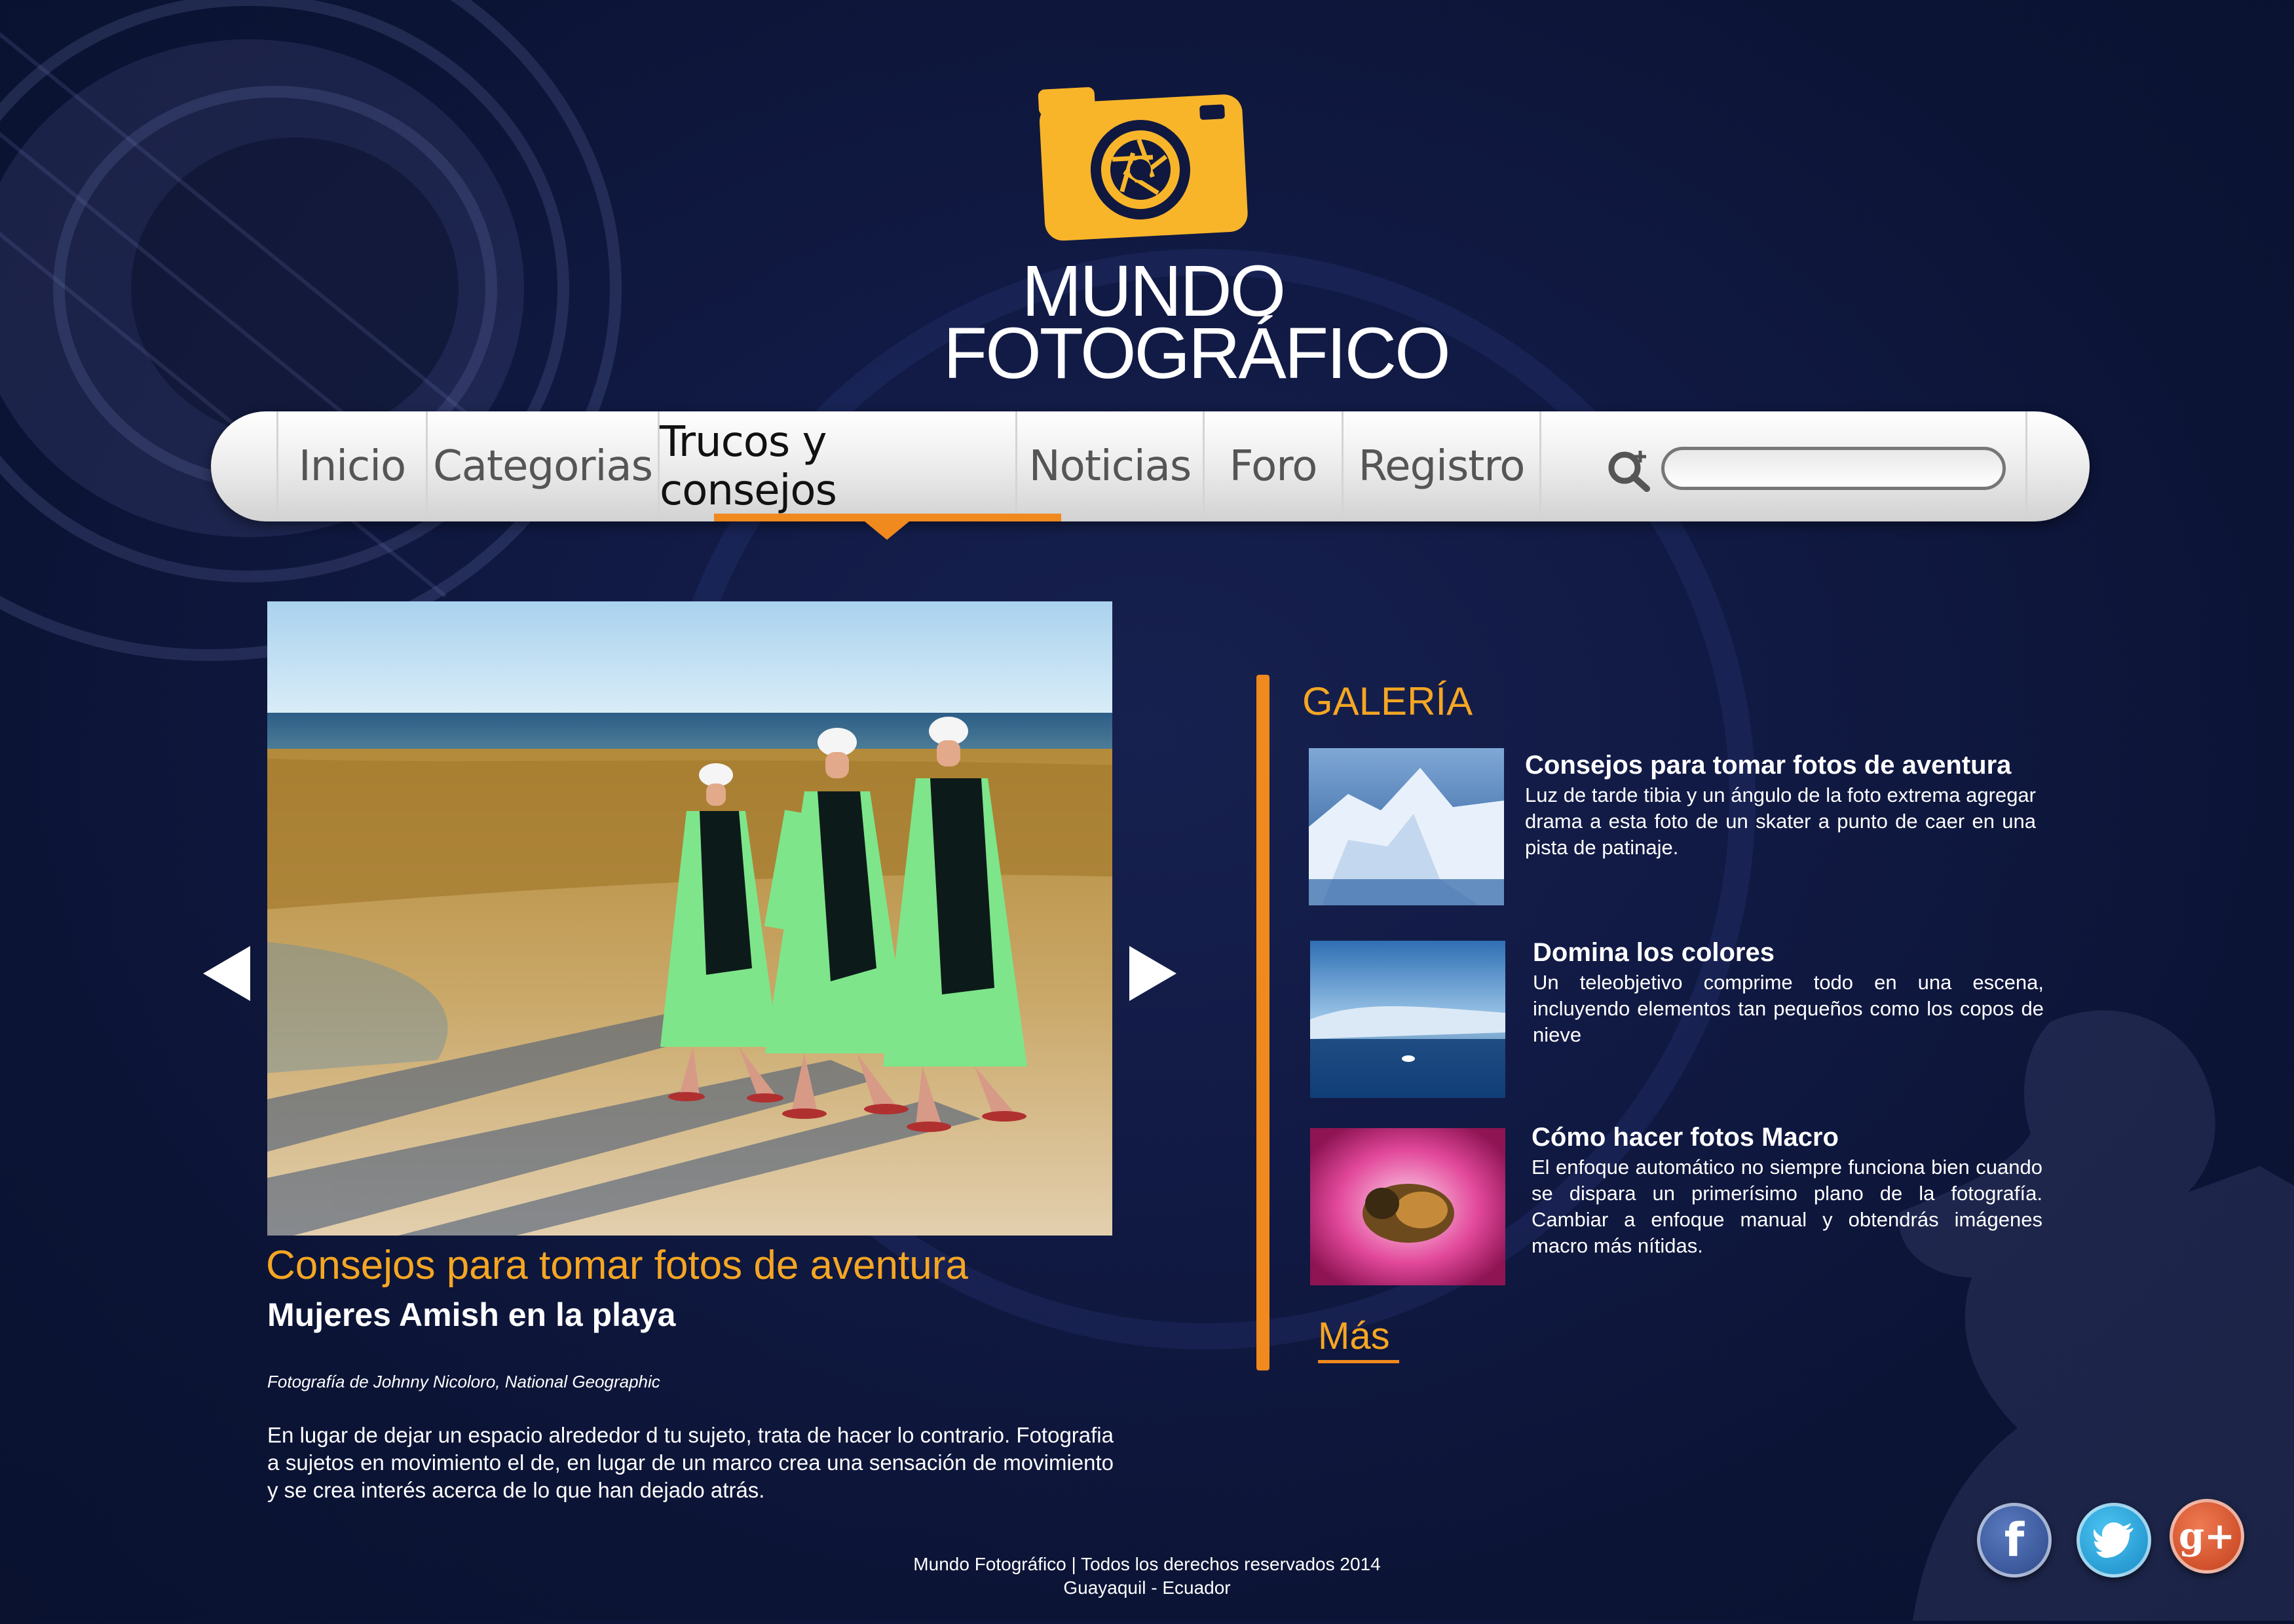 The width and height of the screenshot is (2294, 1624). What do you see at coordinates (1354, 1336) in the screenshot?
I see `gallery-more-link: Más` at bounding box center [1354, 1336].